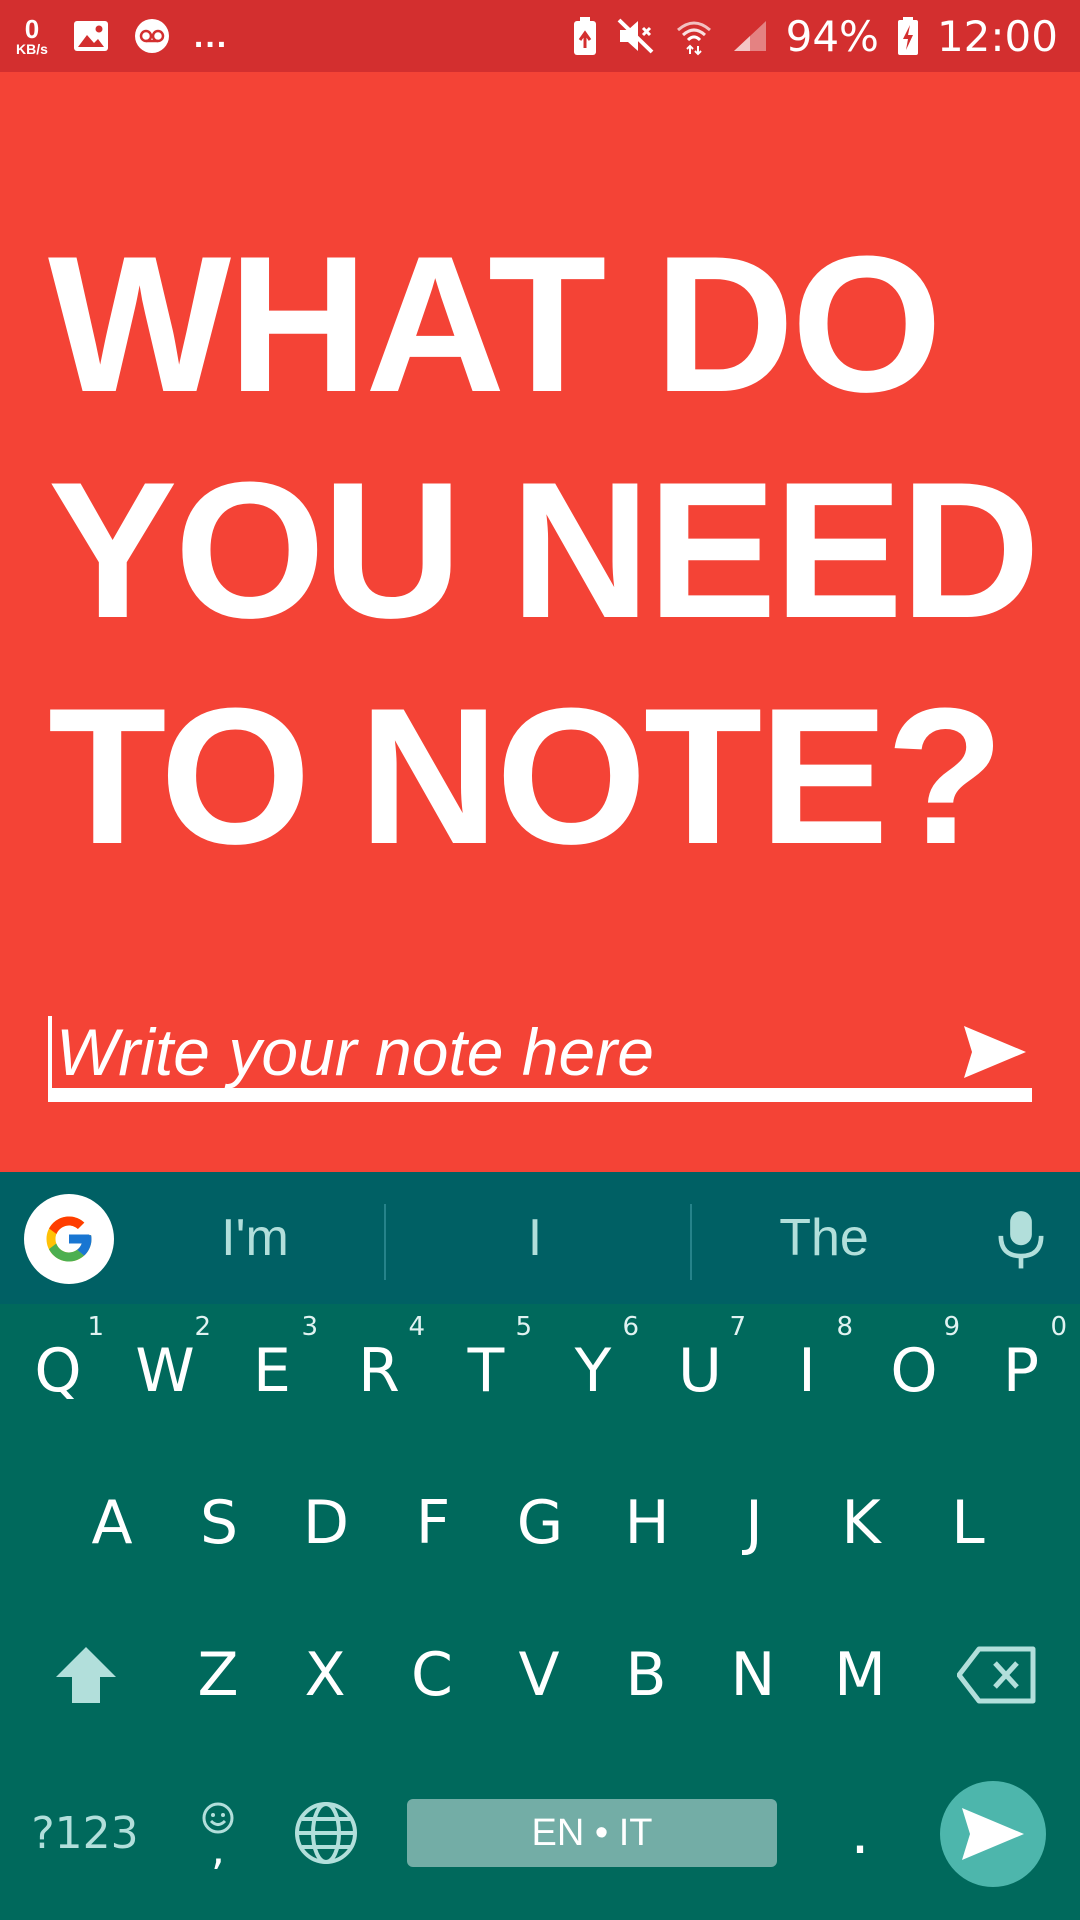  I want to click on key-hint: 7, so click(737, 1327).